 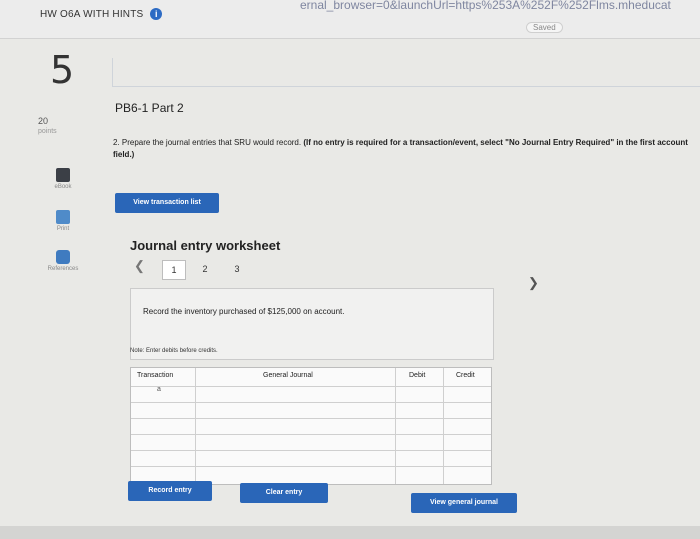 What do you see at coordinates (544, 27) in the screenshot?
I see `saved-badge: Saved` at bounding box center [544, 27].